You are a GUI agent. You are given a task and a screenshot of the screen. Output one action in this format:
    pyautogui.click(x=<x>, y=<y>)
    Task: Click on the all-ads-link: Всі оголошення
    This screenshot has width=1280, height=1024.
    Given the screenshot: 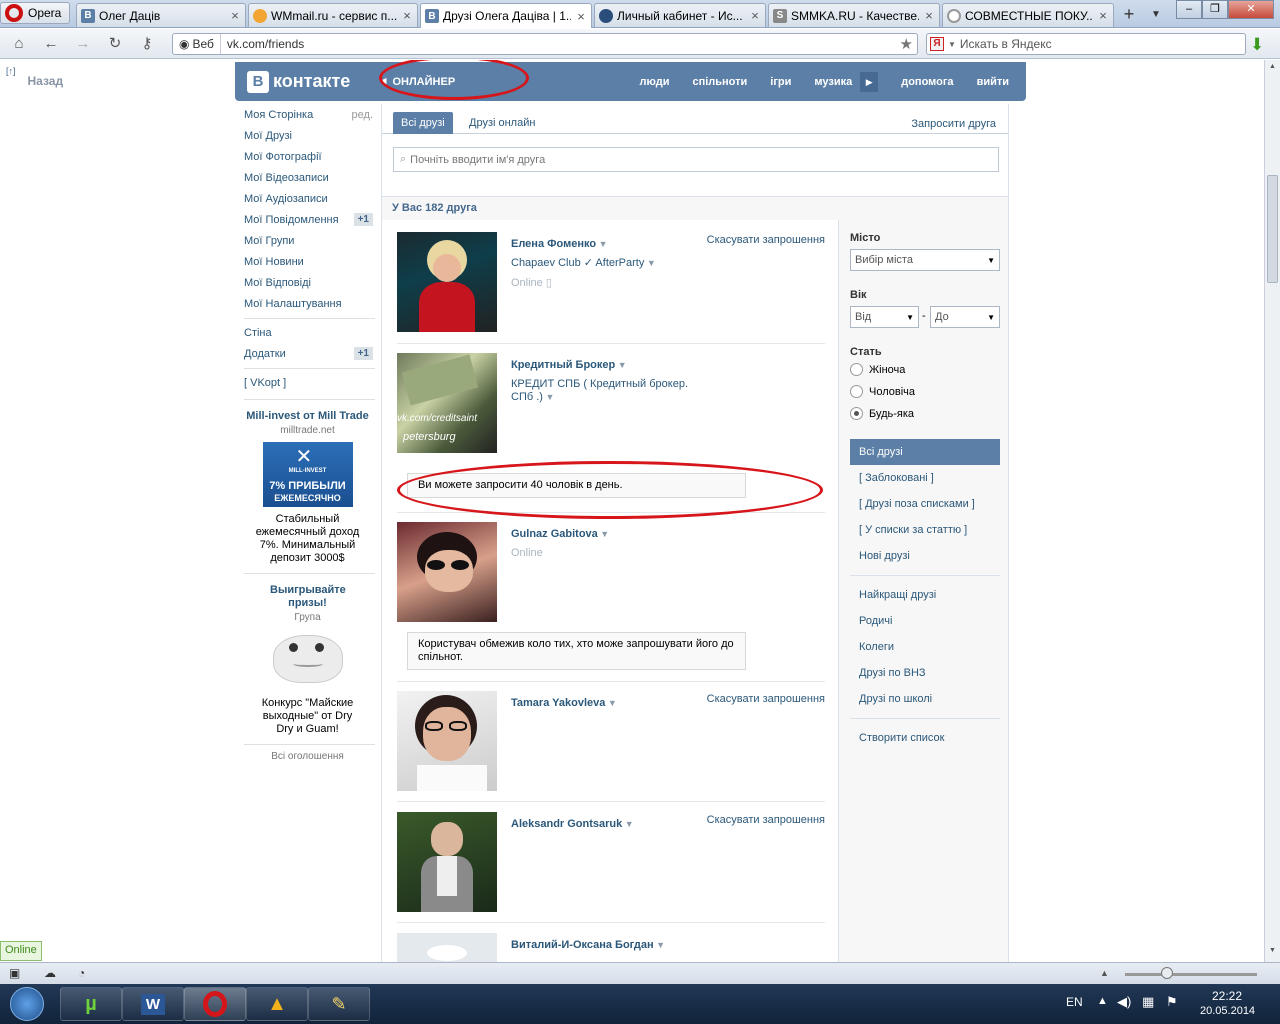 What is the action you would take?
    pyautogui.click(x=305, y=756)
    